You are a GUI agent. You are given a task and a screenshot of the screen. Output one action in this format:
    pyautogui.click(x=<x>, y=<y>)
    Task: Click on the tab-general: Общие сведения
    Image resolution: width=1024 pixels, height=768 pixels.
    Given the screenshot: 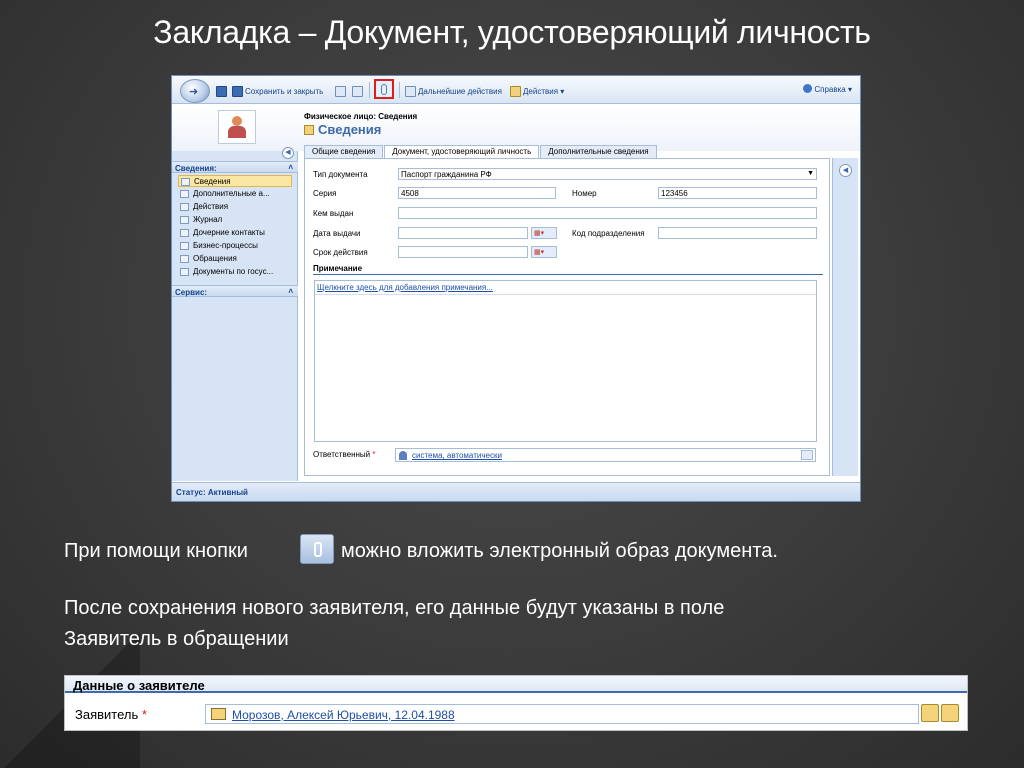 What is the action you would take?
    pyautogui.click(x=344, y=151)
    